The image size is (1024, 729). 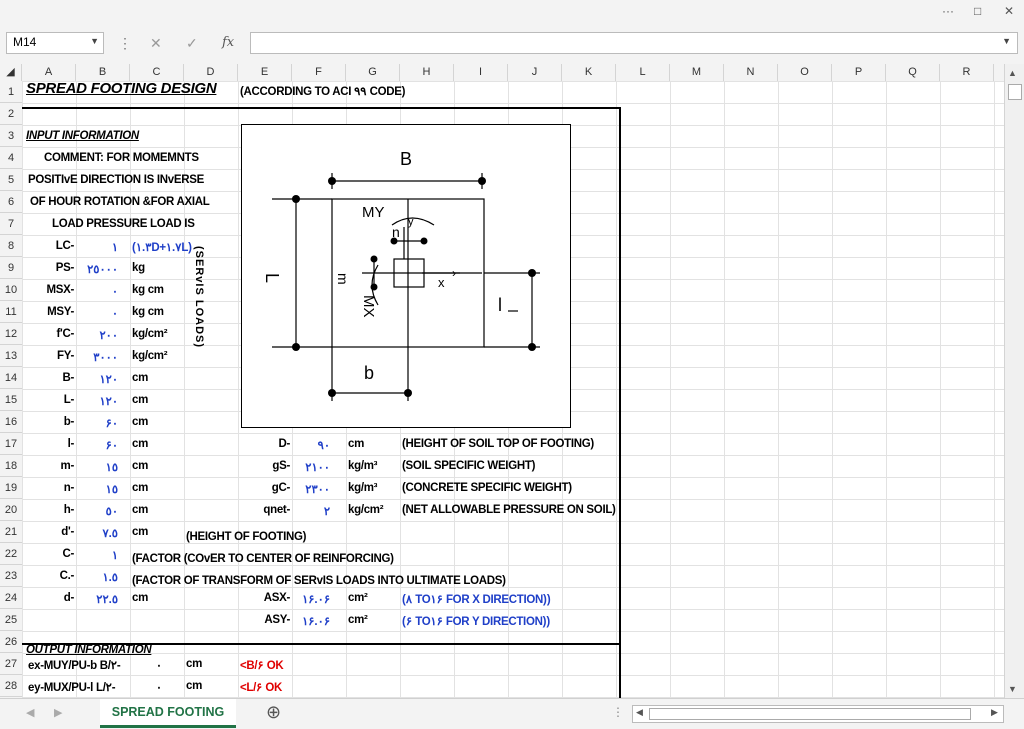 What do you see at coordinates (481, 72) in the screenshot?
I see `column-header-I: I` at bounding box center [481, 72].